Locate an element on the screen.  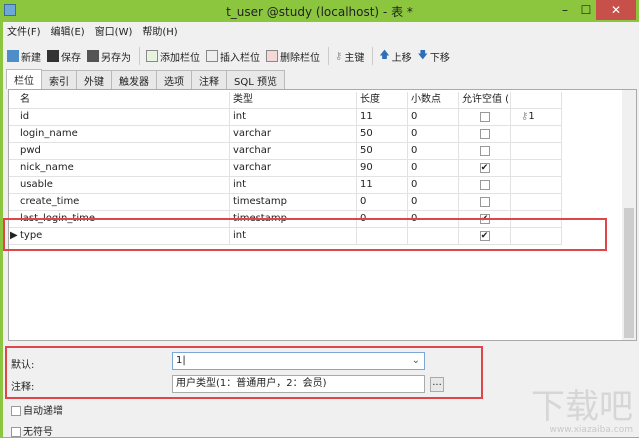
new-button: 新建 is located at coordinates (24, 56).